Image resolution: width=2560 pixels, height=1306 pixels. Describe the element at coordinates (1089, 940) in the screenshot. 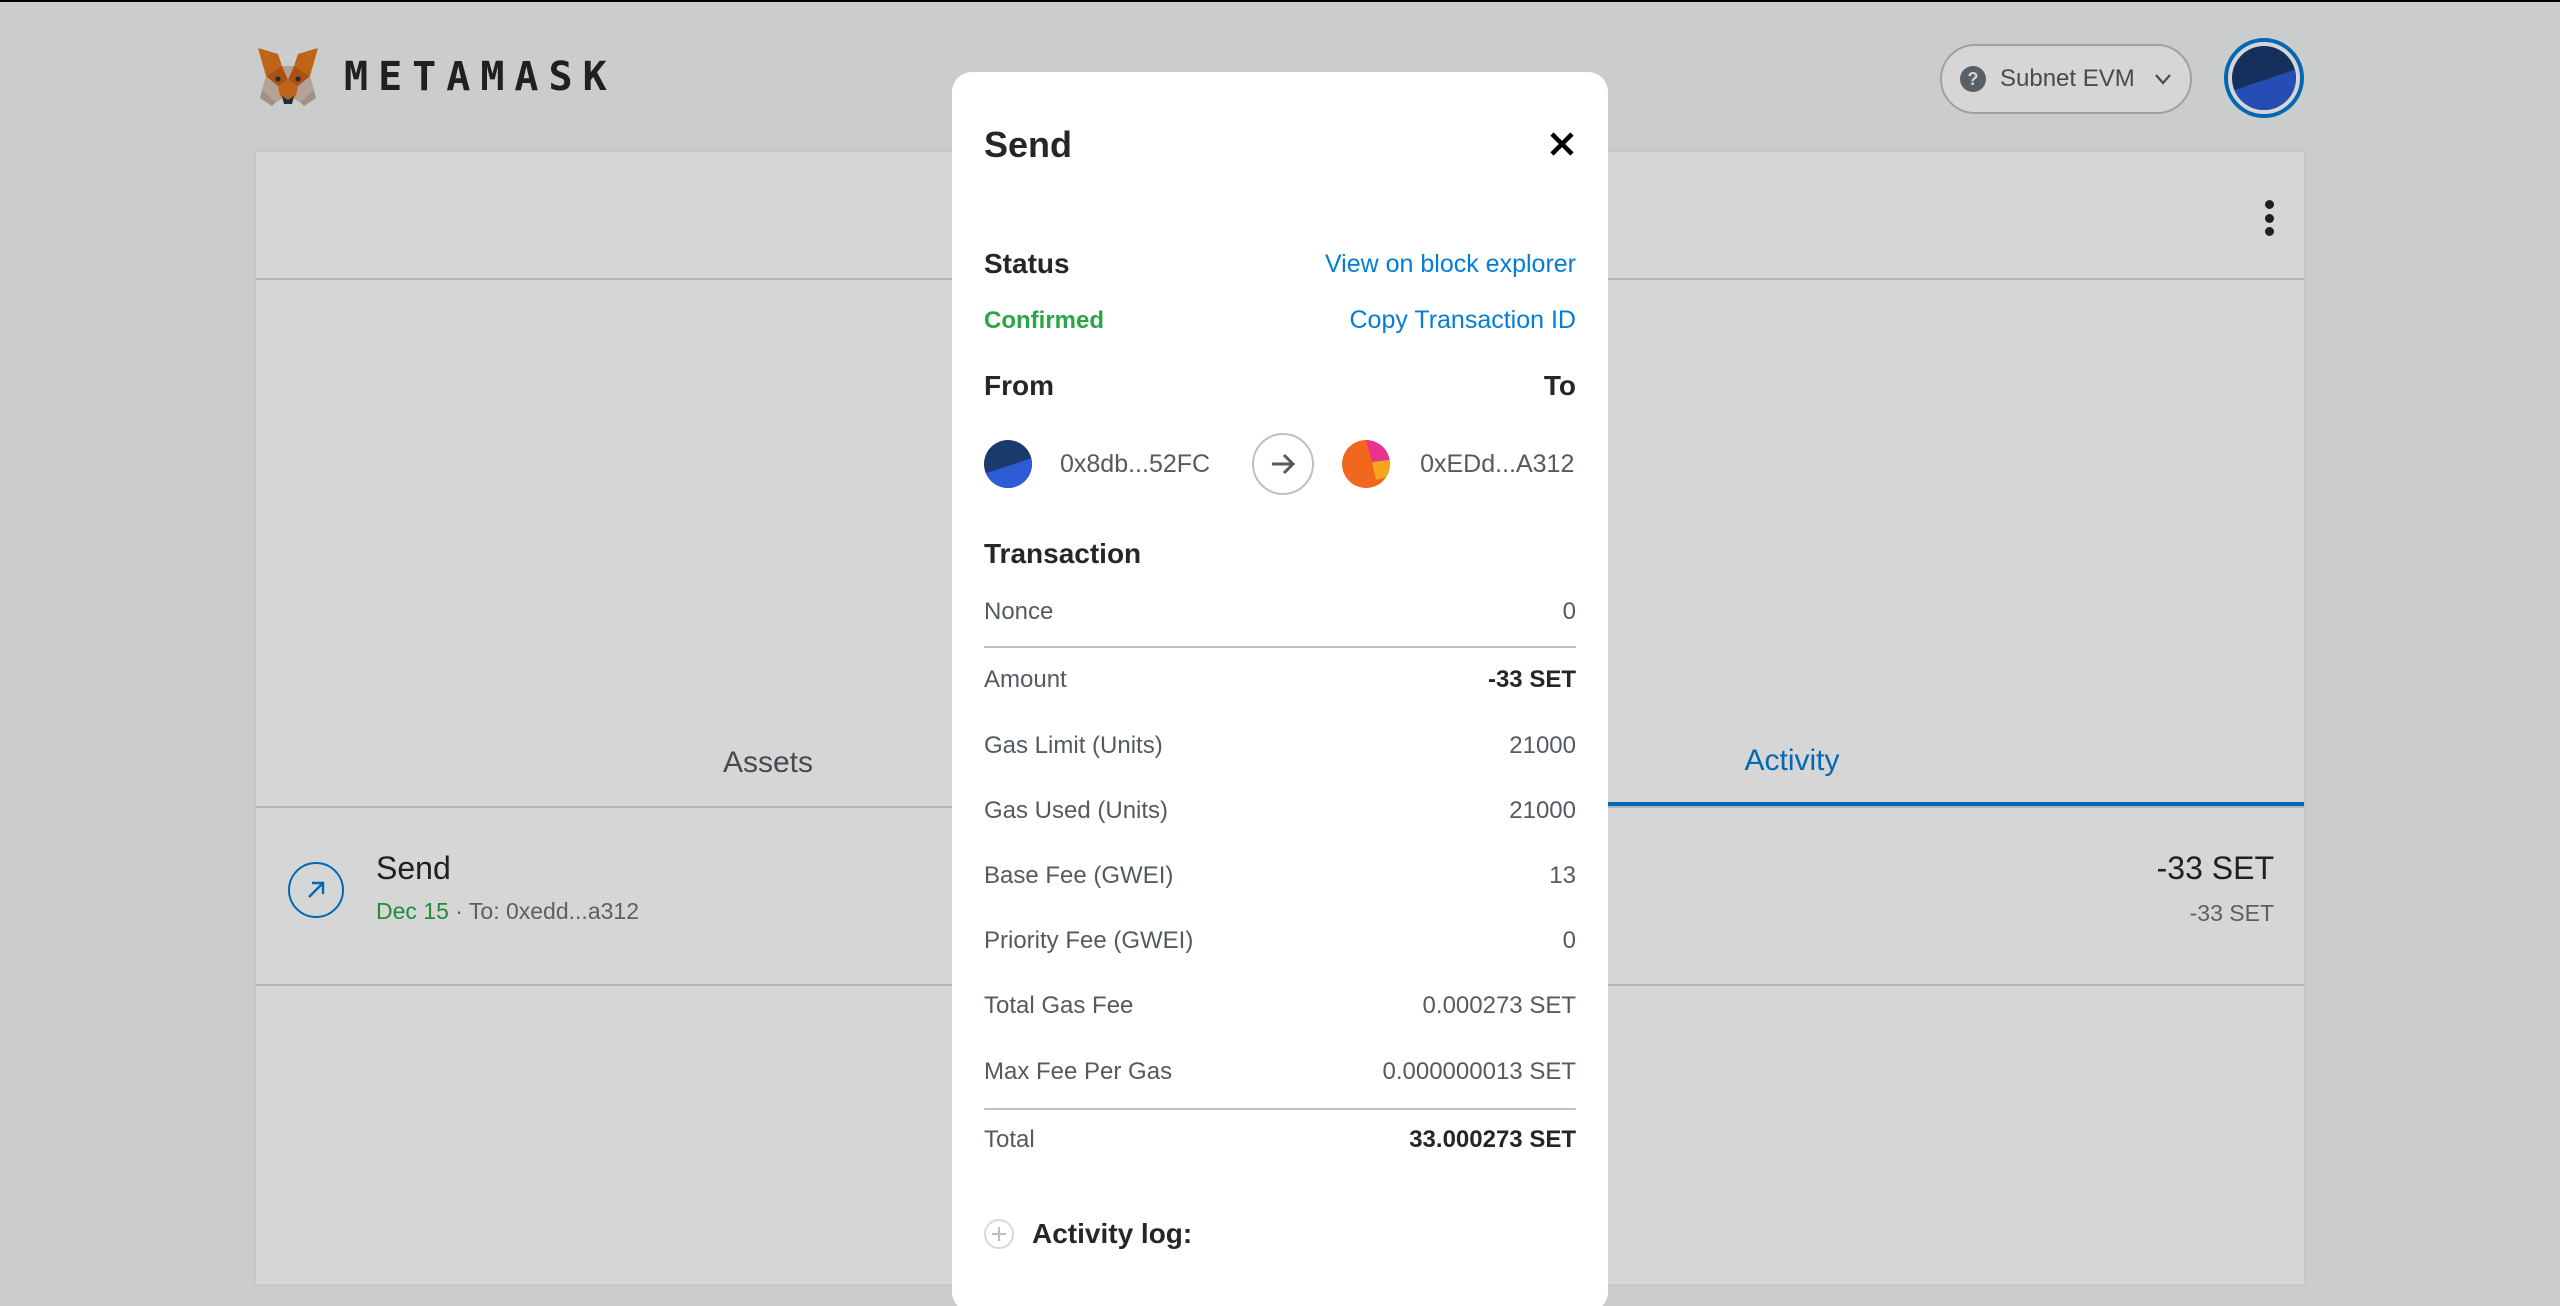

I see `detail-label: Priority Fee (GWEI)` at that location.